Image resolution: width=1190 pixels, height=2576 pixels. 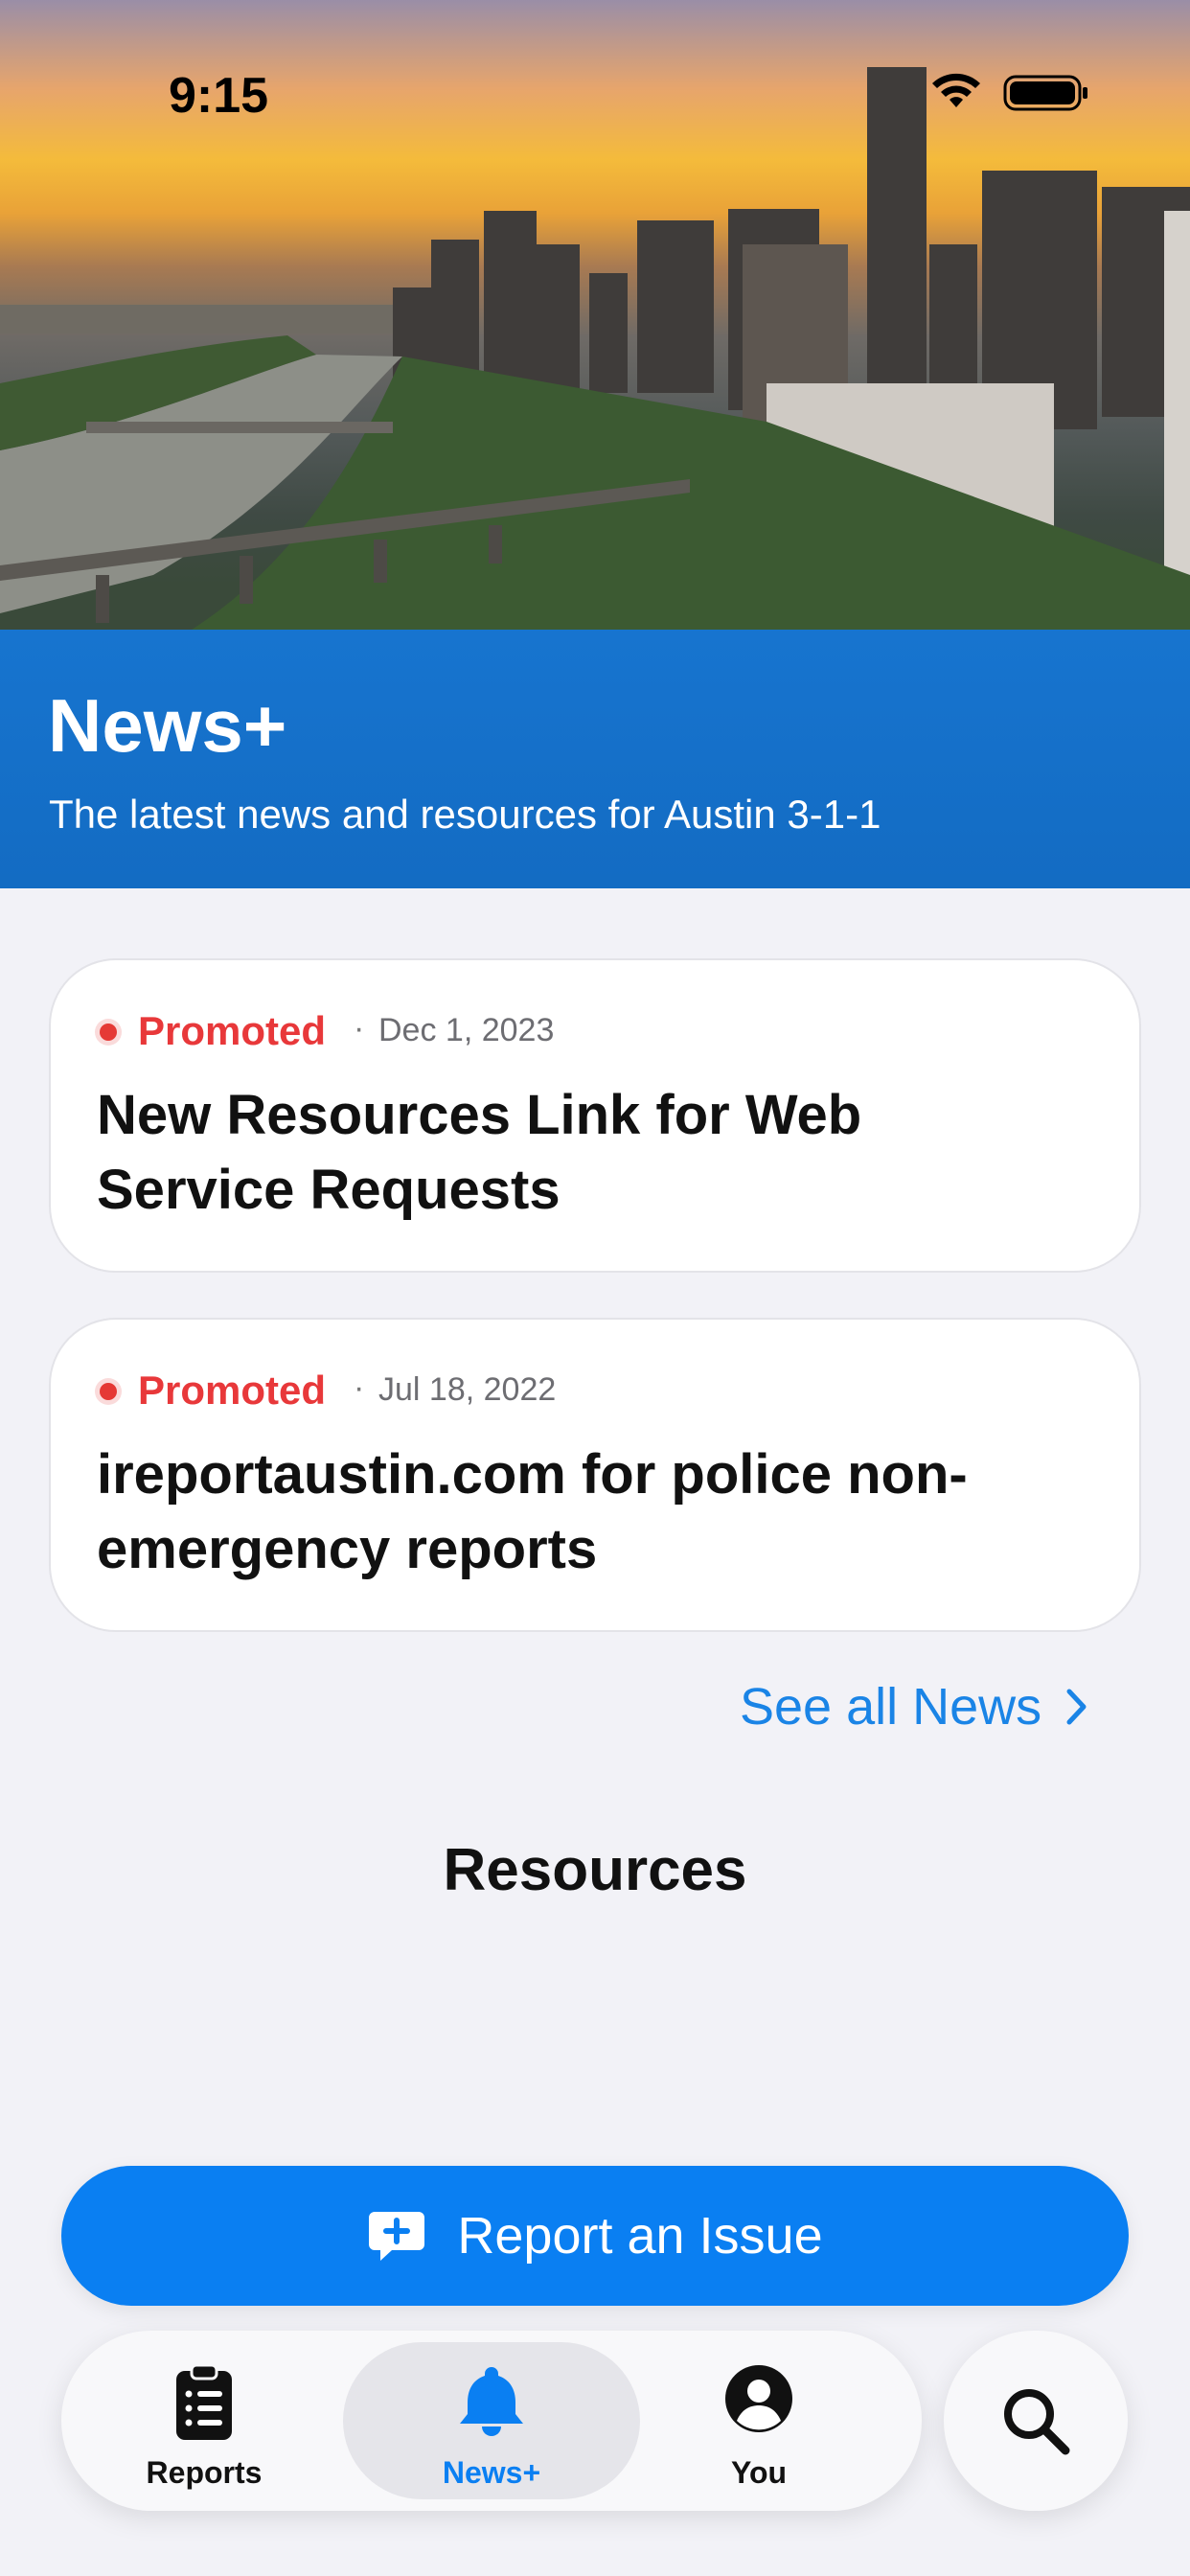 I want to click on tab-news: News+, so click(x=492, y=2420).